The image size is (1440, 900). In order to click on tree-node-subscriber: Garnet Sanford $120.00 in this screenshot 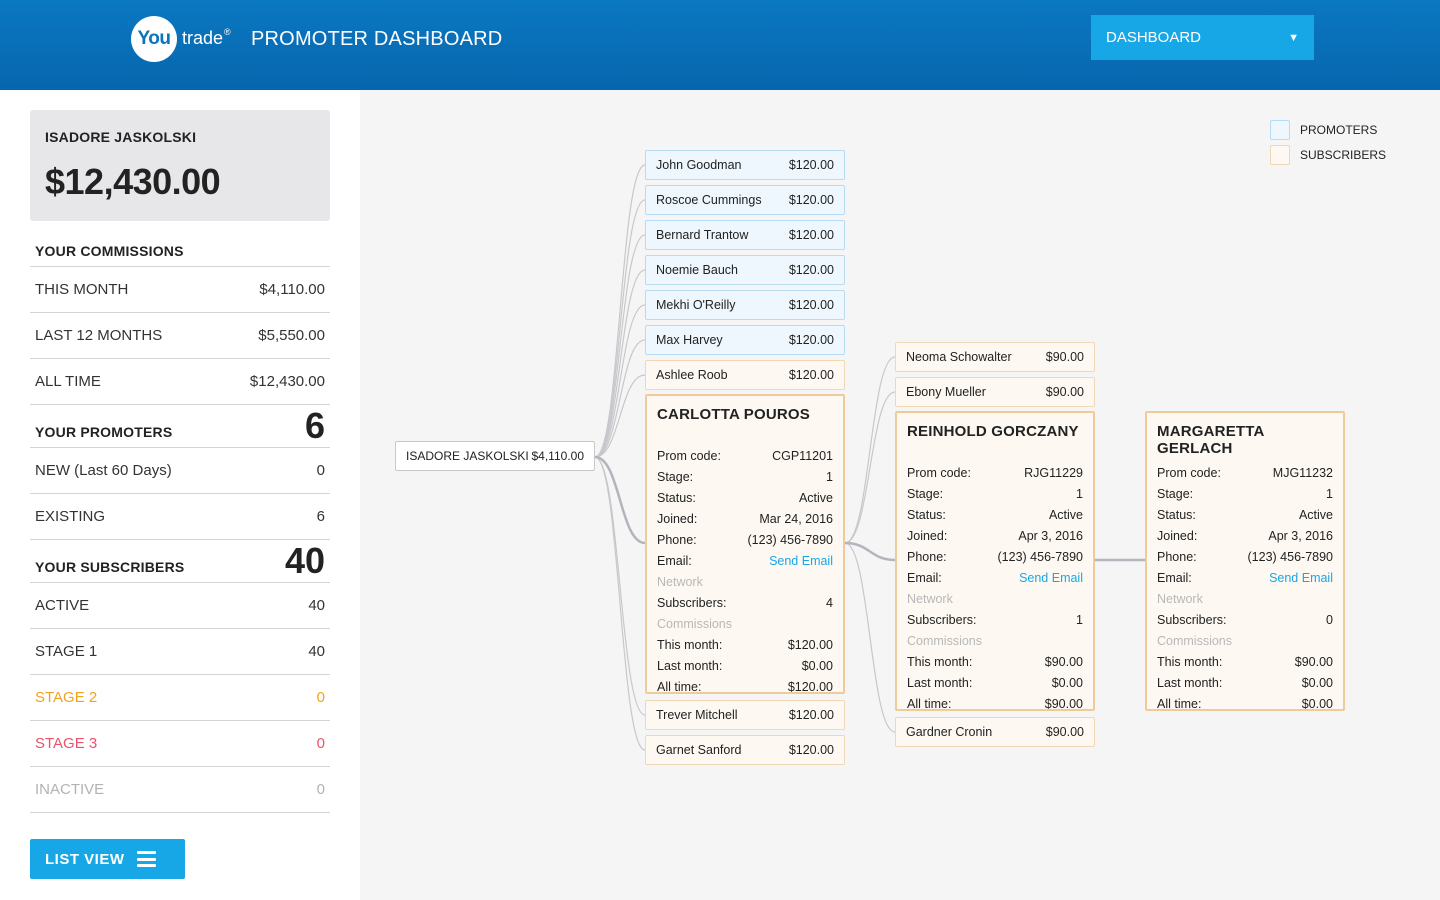, I will do `click(745, 750)`.